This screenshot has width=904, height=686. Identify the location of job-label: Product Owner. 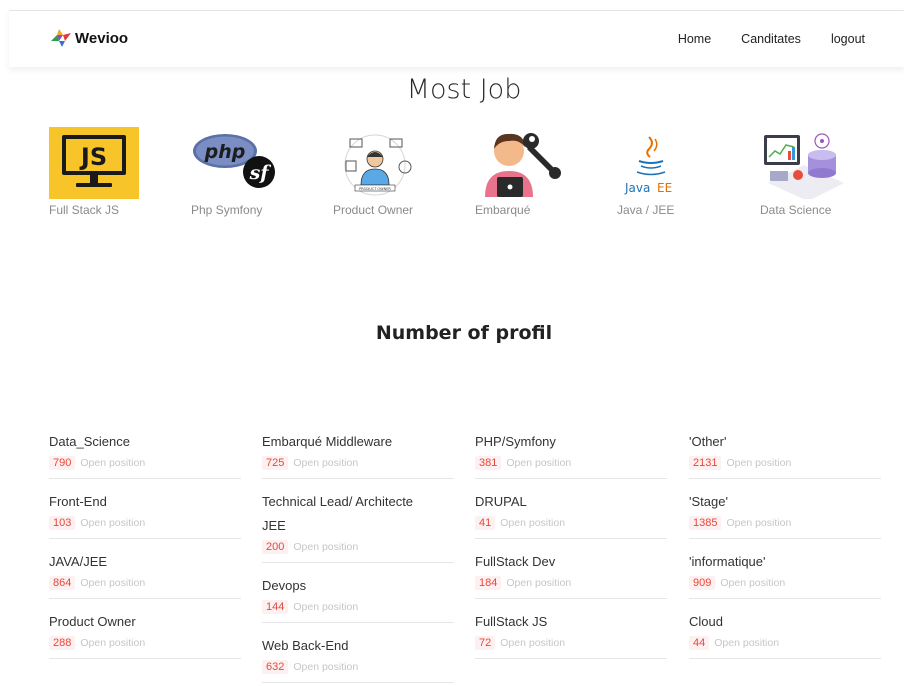
(373, 210).